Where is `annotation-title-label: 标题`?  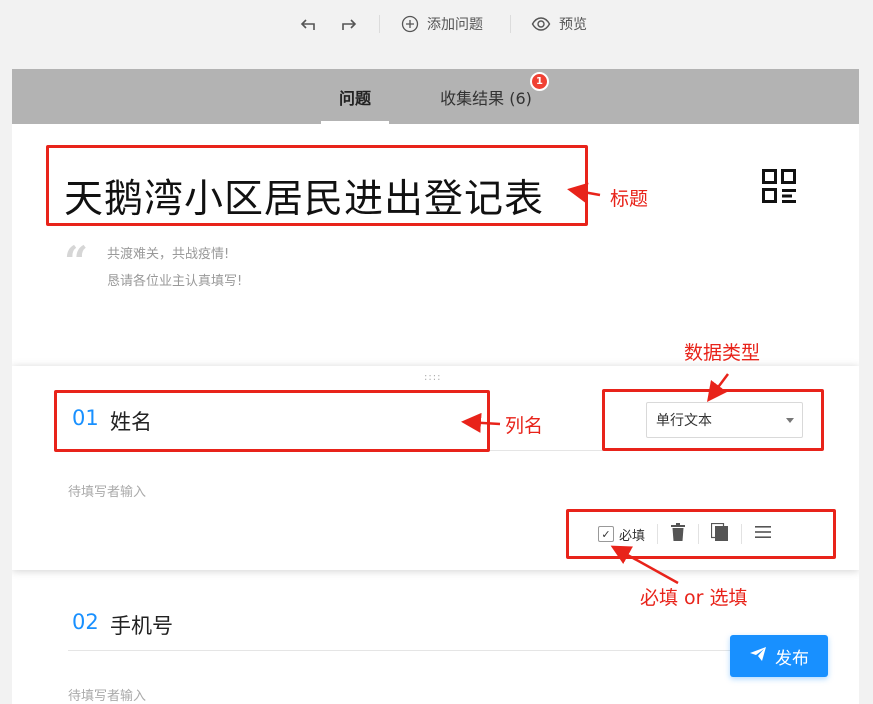
annotation-title-label: 标题 is located at coordinates (629, 199).